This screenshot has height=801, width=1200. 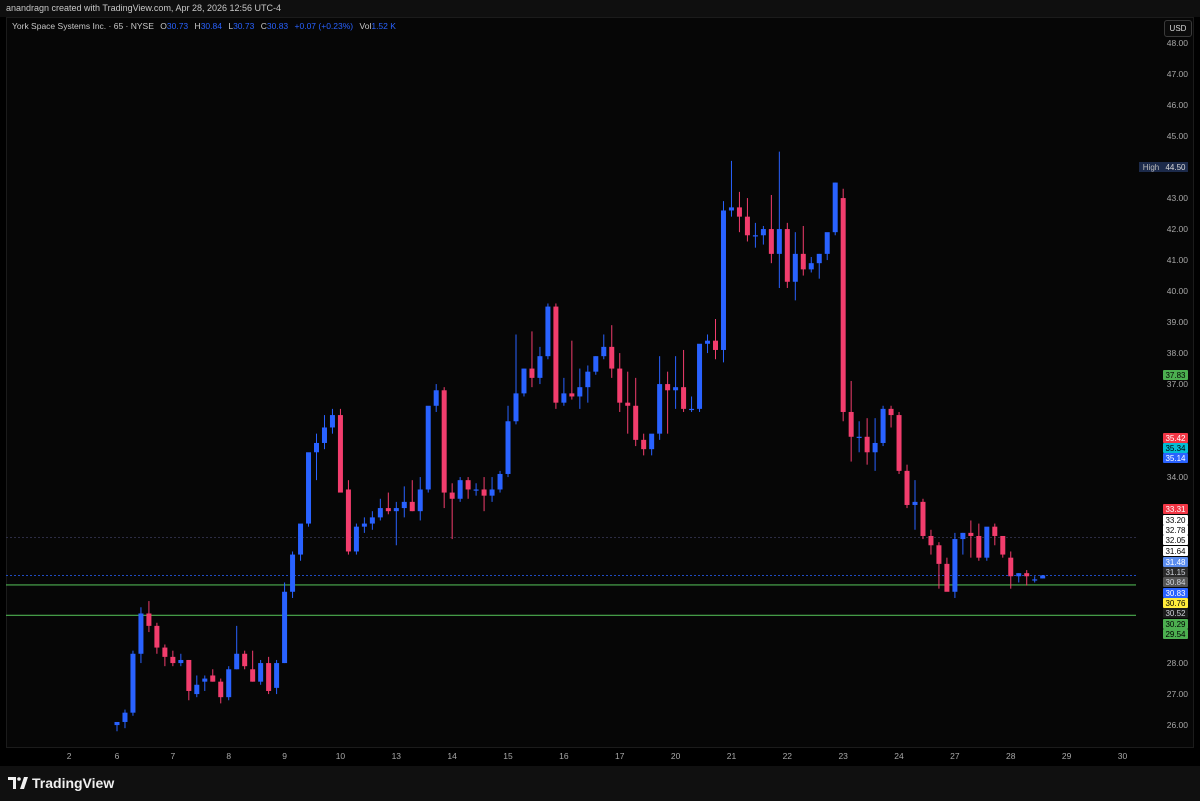 I want to click on symbol-title: York Space Systems Inc. · 65 · NYSE, so click(x=83, y=26).